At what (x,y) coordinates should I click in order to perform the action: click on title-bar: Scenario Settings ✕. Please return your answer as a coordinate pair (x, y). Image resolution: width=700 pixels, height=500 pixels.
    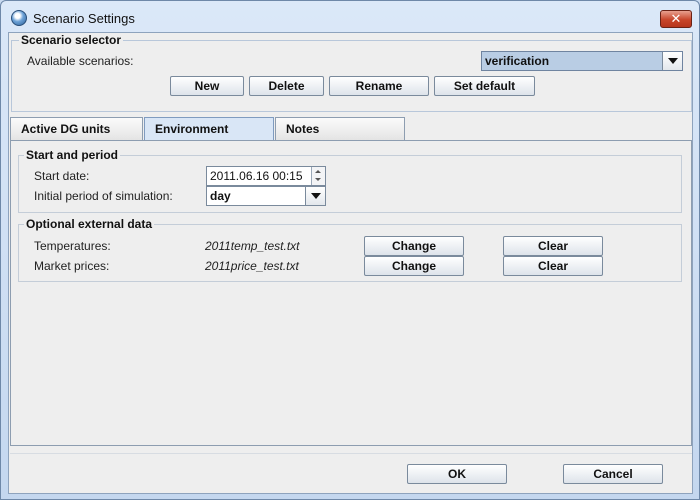
    Looking at the image, I should click on (350, 17).